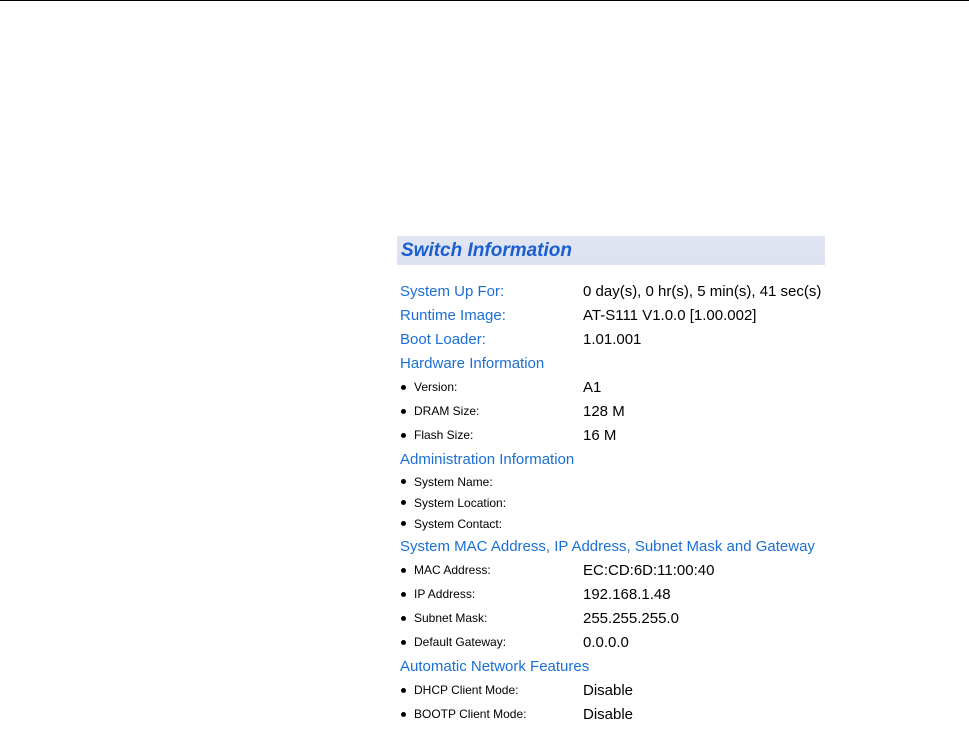  I want to click on hardware-version-value: A1, so click(592, 387).